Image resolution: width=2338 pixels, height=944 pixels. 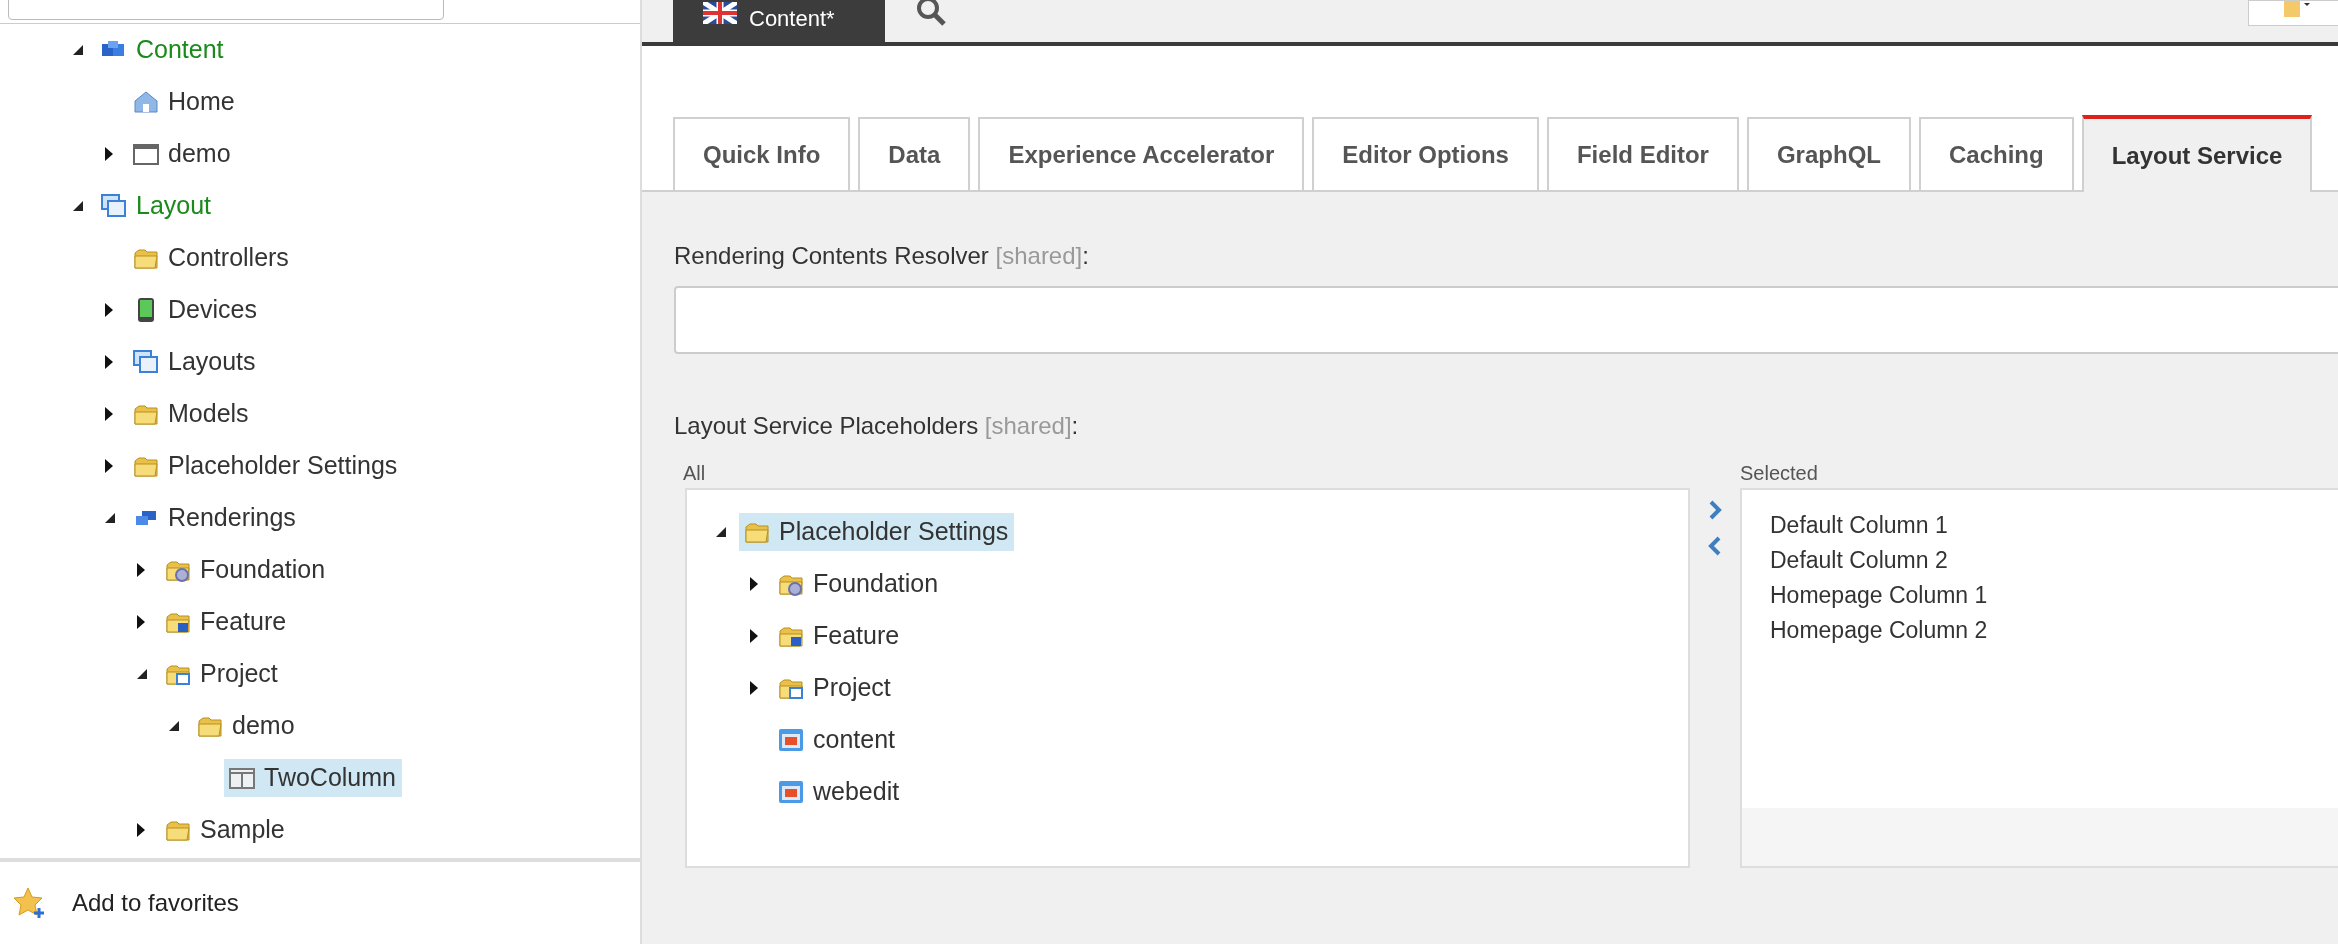 I want to click on tree-item: Layout, so click(x=157, y=206).